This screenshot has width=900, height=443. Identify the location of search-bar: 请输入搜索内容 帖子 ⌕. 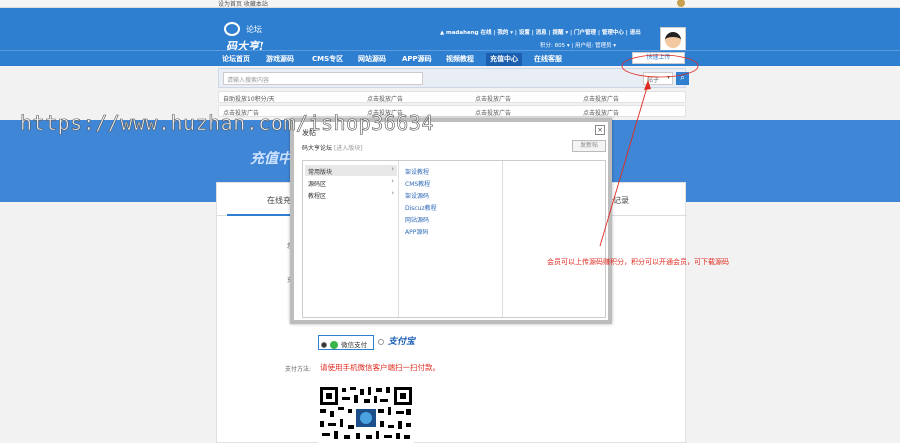
(453, 78).